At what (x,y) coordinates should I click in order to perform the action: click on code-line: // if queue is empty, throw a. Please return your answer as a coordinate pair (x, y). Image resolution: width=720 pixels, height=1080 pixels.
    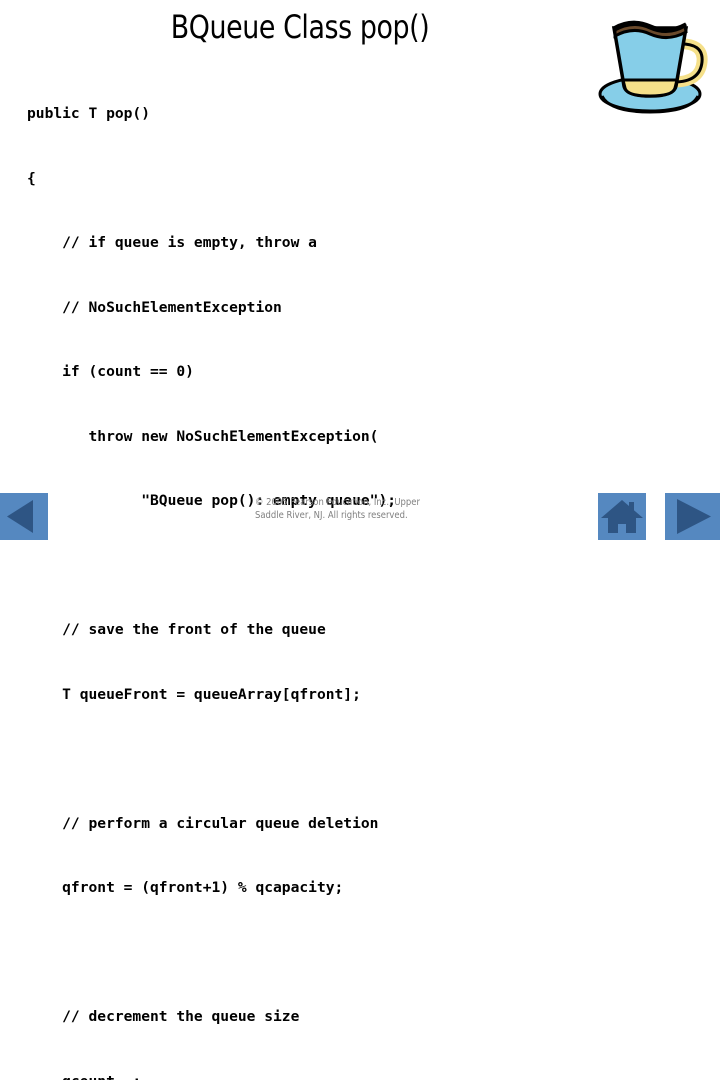
    Looking at the image, I should click on (297, 243).